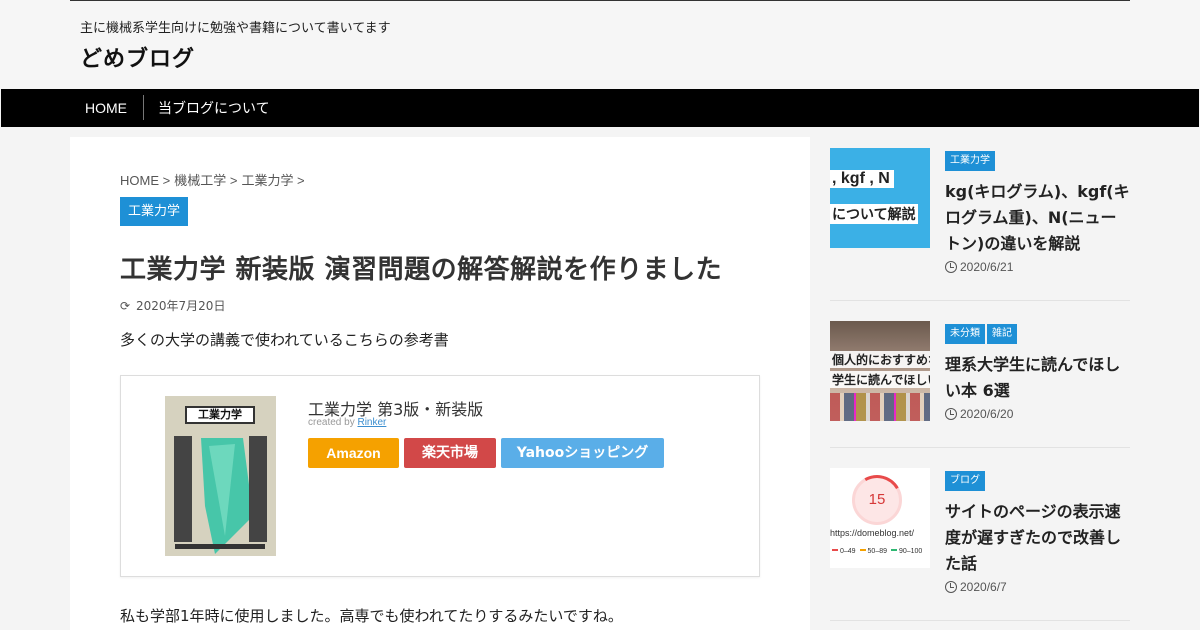 Image resolution: width=1200 pixels, height=630 pixels. Describe the element at coordinates (181, 306) in the screenshot. I see `post-date-text: 2020年7月20日` at that location.